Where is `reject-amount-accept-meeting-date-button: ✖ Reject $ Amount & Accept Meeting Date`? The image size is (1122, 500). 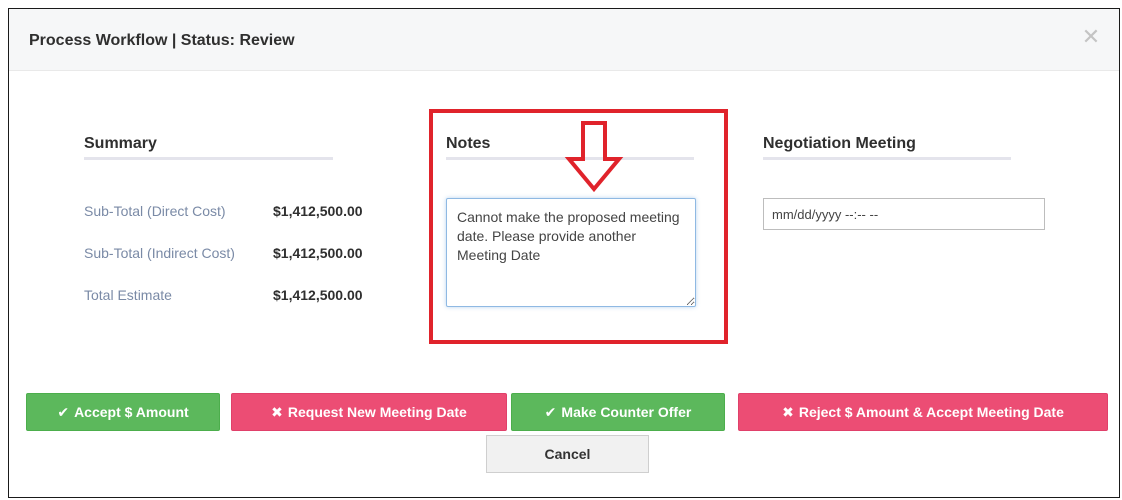 reject-amount-accept-meeting-date-button: ✖ Reject $ Amount & Accept Meeting Date is located at coordinates (923, 412).